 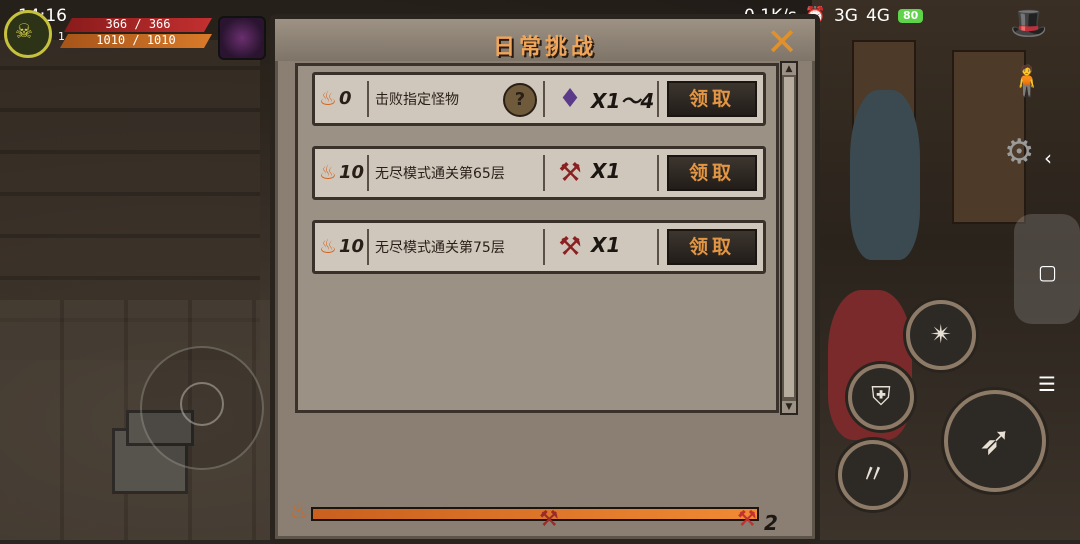 I want to click on joystick-knob, so click(x=202, y=404).